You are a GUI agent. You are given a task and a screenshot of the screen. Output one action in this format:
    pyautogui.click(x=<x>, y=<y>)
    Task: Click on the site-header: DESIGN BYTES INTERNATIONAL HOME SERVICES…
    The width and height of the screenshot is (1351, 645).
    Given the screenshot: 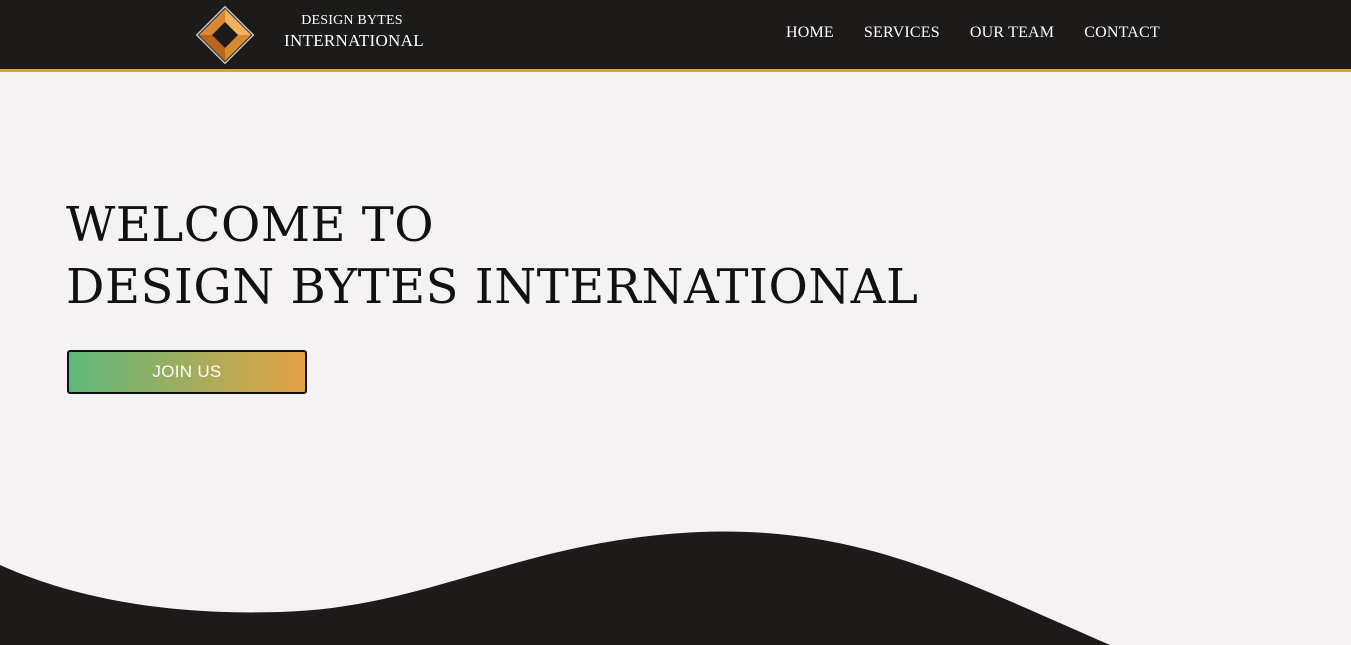 What is the action you would take?
    pyautogui.click(x=675, y=36)
    